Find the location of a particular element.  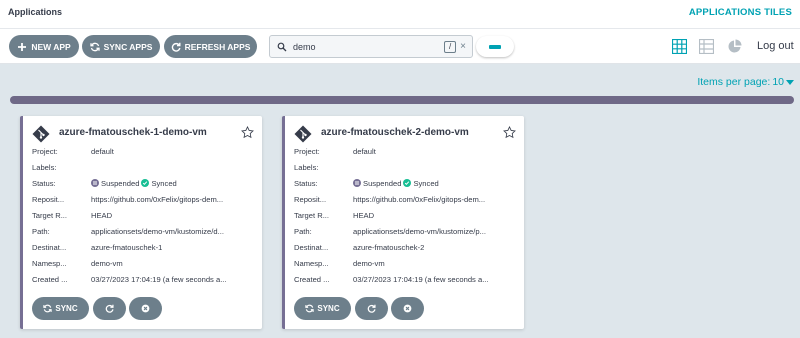

sync-status-bar-fill is located at coordinates (402, 100).